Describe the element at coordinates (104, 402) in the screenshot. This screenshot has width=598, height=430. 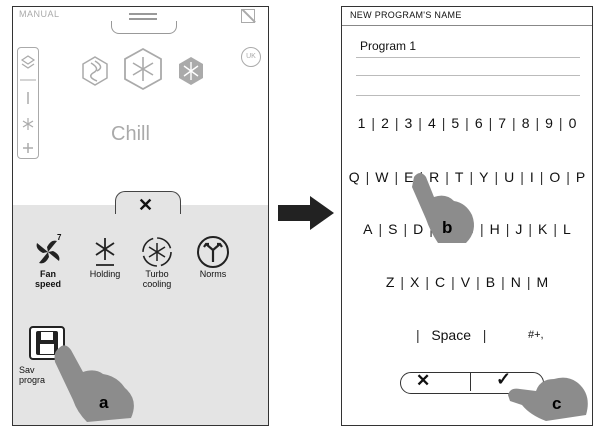
I see `callout-a: a` at that location.